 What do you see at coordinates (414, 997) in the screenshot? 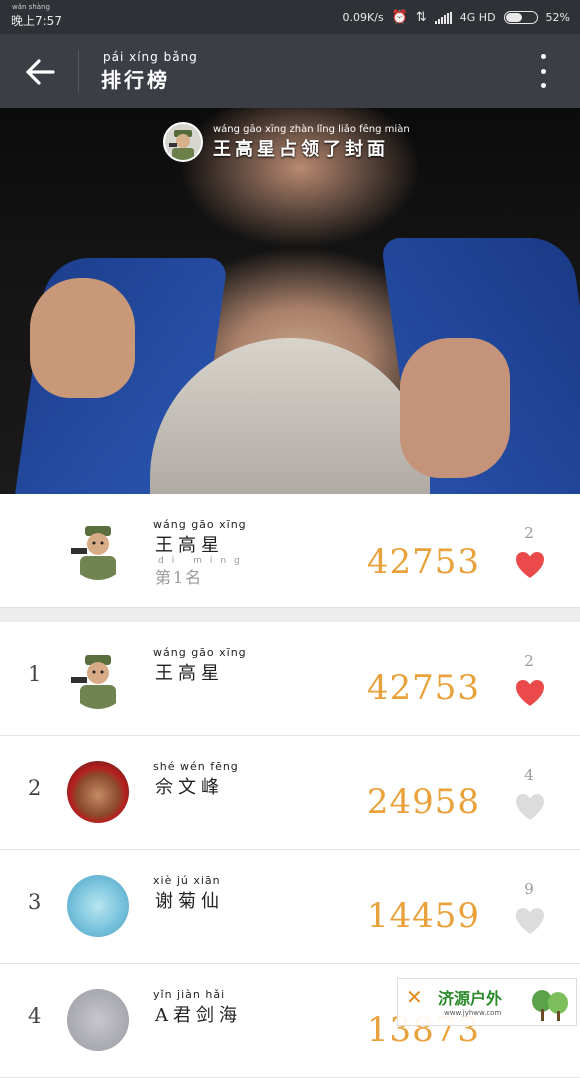
I see `watermark-logo-icon: ✕` at bounding box center [414, 997].